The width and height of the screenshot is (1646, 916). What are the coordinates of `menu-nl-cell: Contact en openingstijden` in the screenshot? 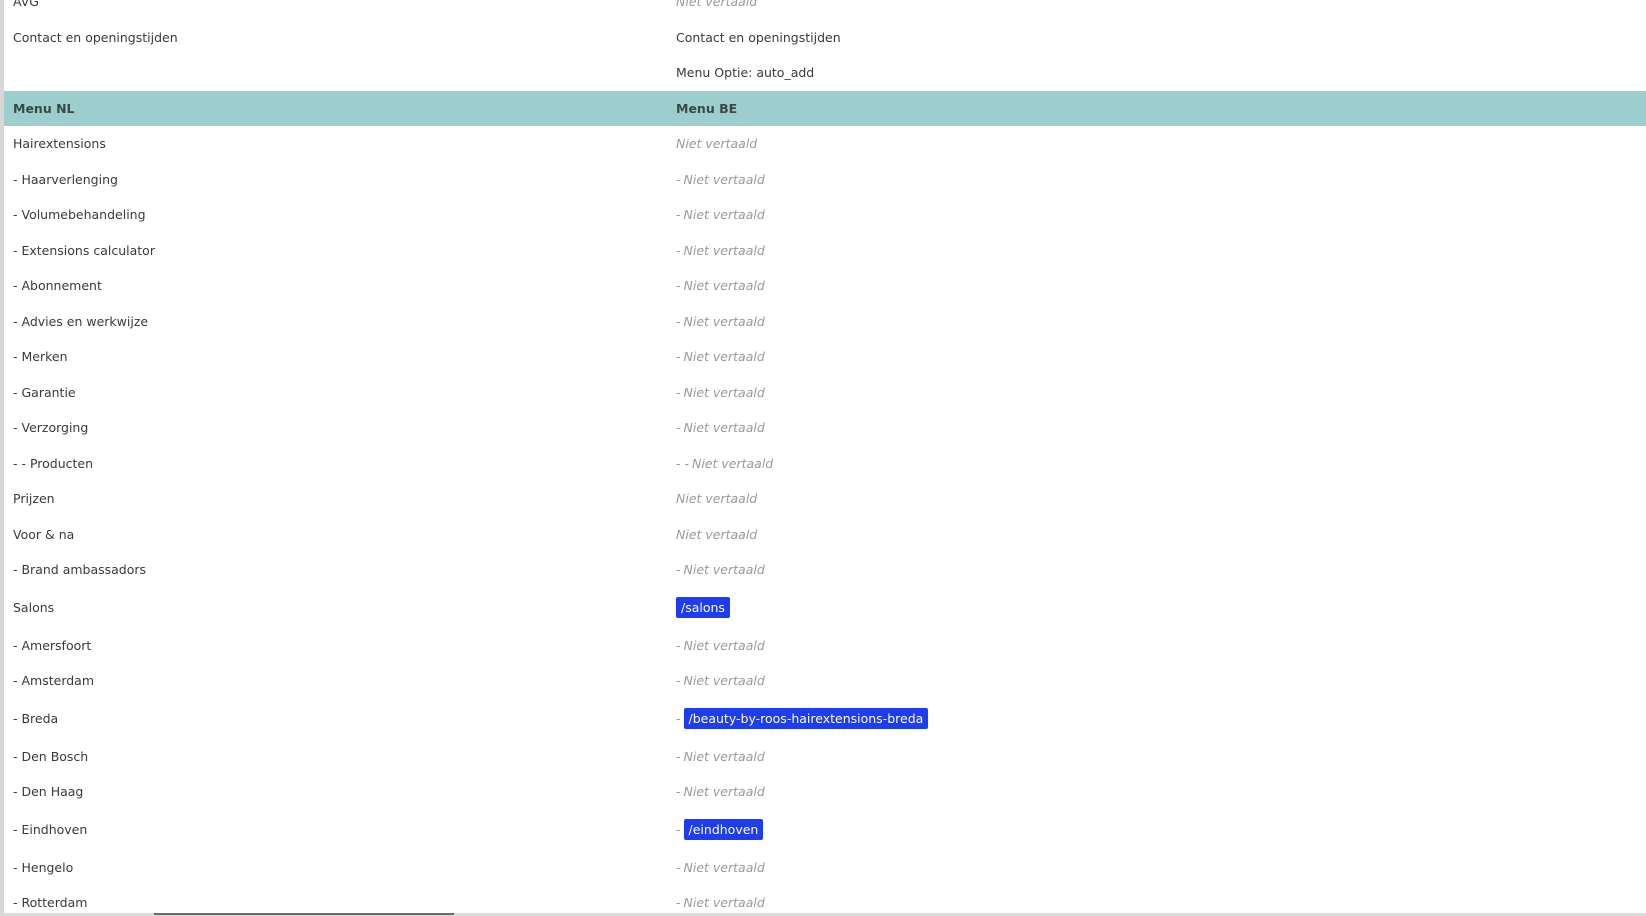 It's located at (95, 37).